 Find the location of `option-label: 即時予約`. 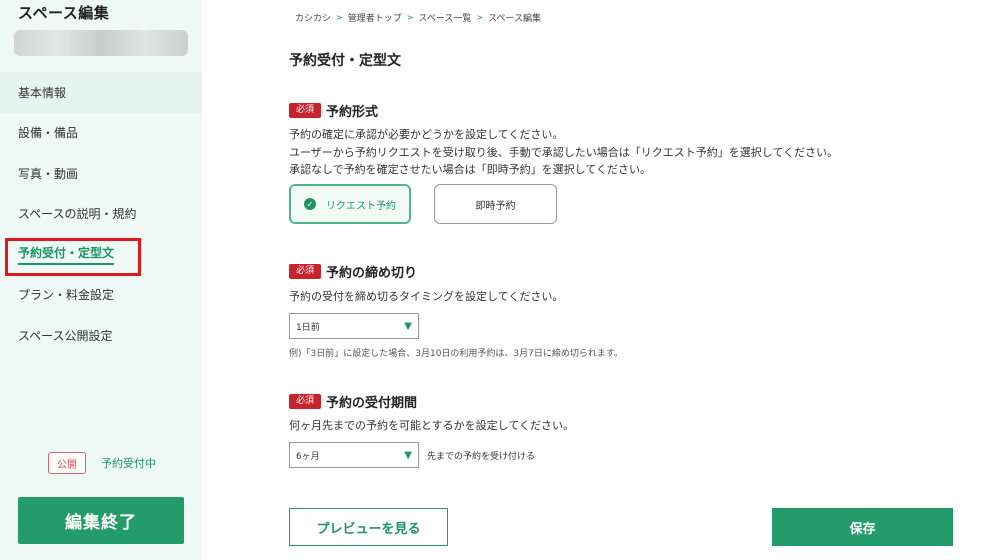

option-label: 即時予約 is located at coordinates (495, 206).